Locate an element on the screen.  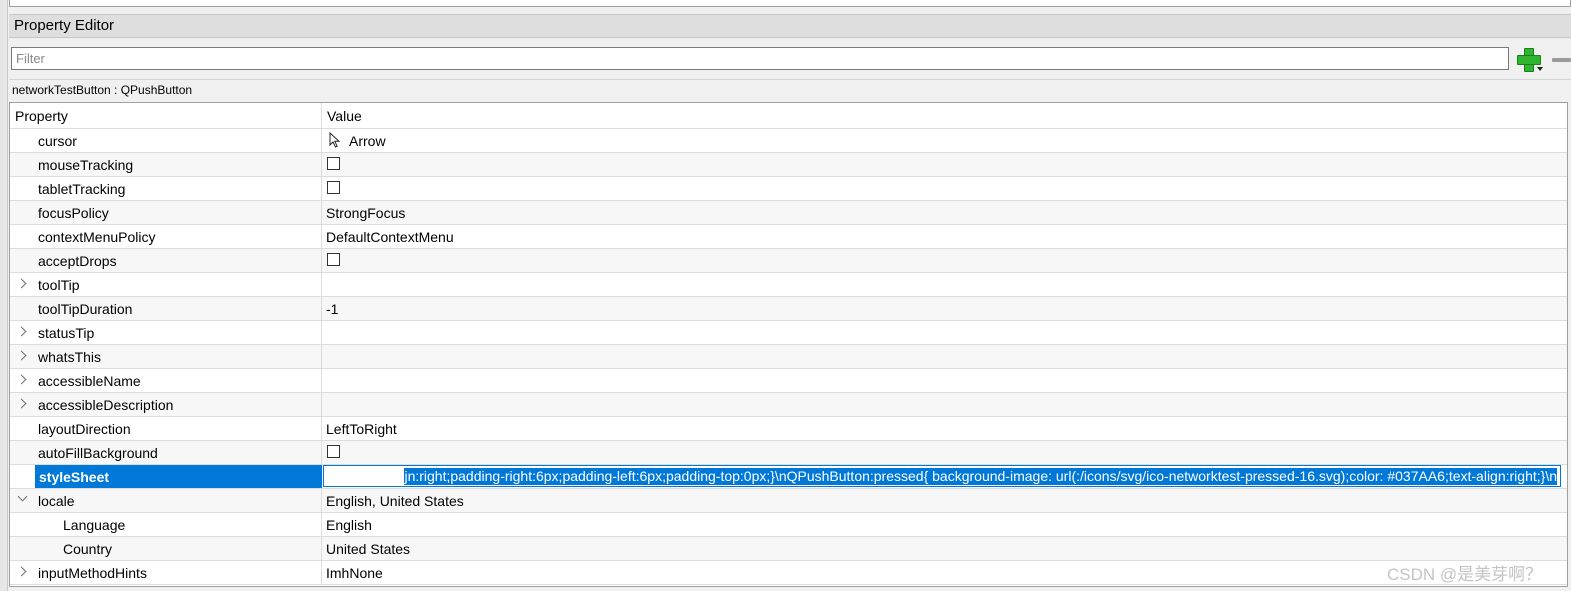
property-row-tooltipduration: toolTipDuration -1 is located at coordinates (788, 309).